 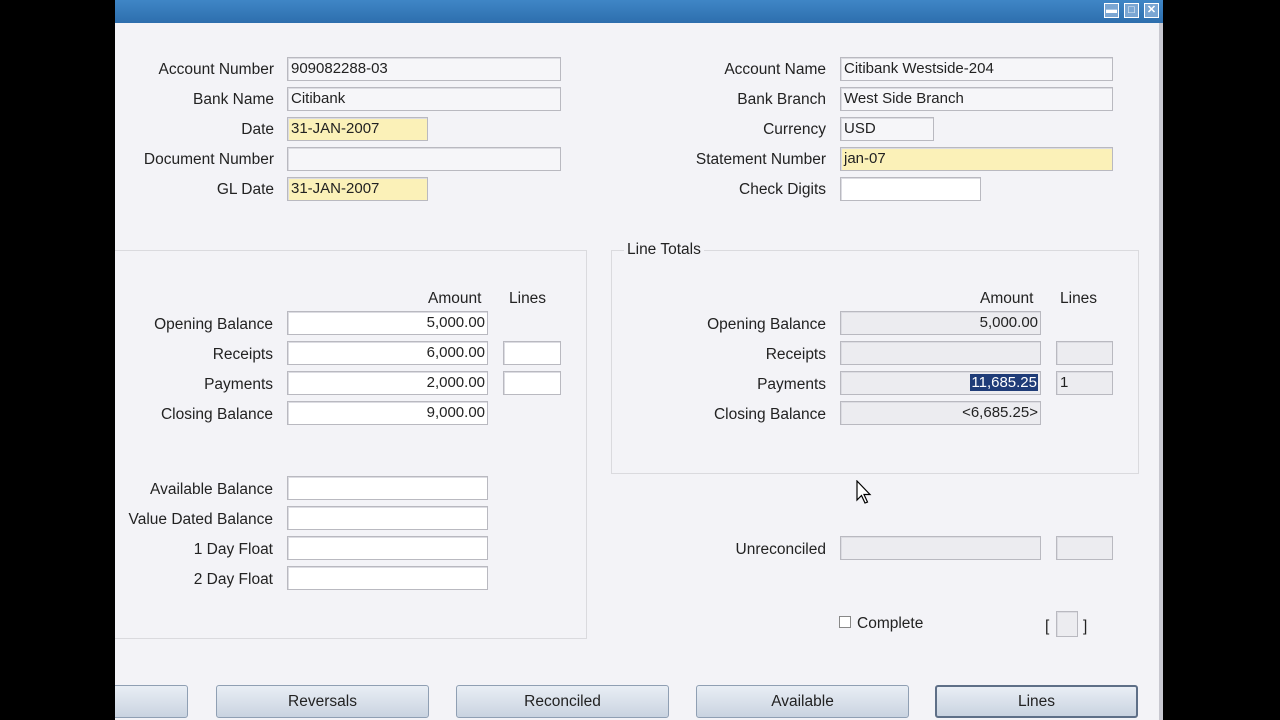 What do you see at coordinates (910, 189) in the screenshot?
I see `check-digits-field` at bounding box center [910, 189].